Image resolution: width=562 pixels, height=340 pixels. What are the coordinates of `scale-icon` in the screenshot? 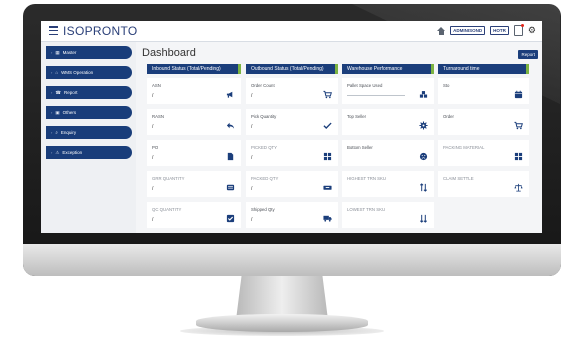 It's located at (518, 185).